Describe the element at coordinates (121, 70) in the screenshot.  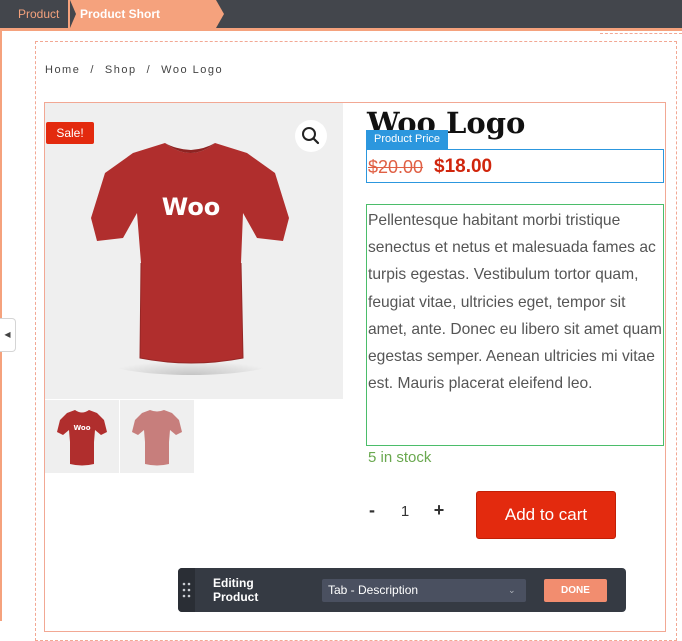
I see `breadcrumb-shop: Shop` at that location.